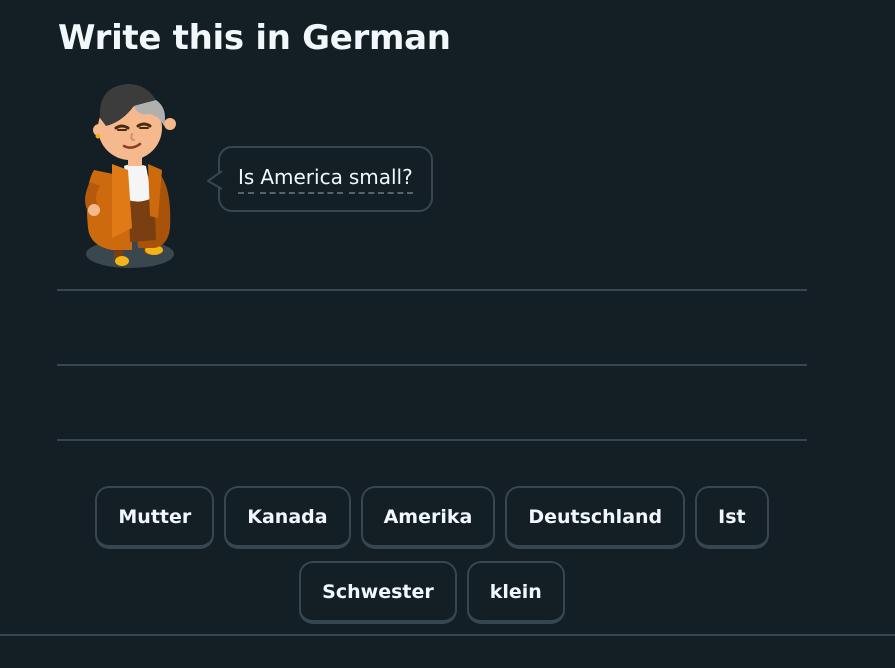  What do you see at coordinates (246, 179) in the screenshot?
I see `prompt-word: Is` at bounding box center [246, 179].